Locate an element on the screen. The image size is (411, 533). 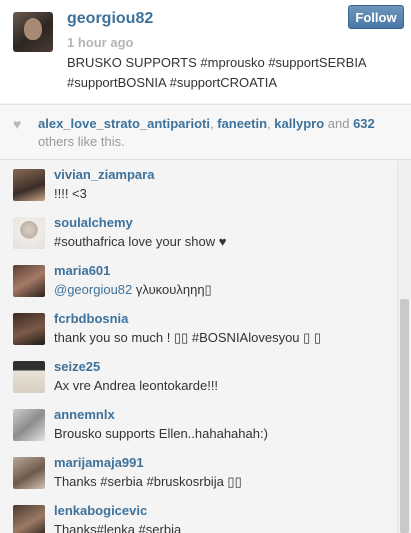
comment-username: seize25 is located at coordinates (77, 366).